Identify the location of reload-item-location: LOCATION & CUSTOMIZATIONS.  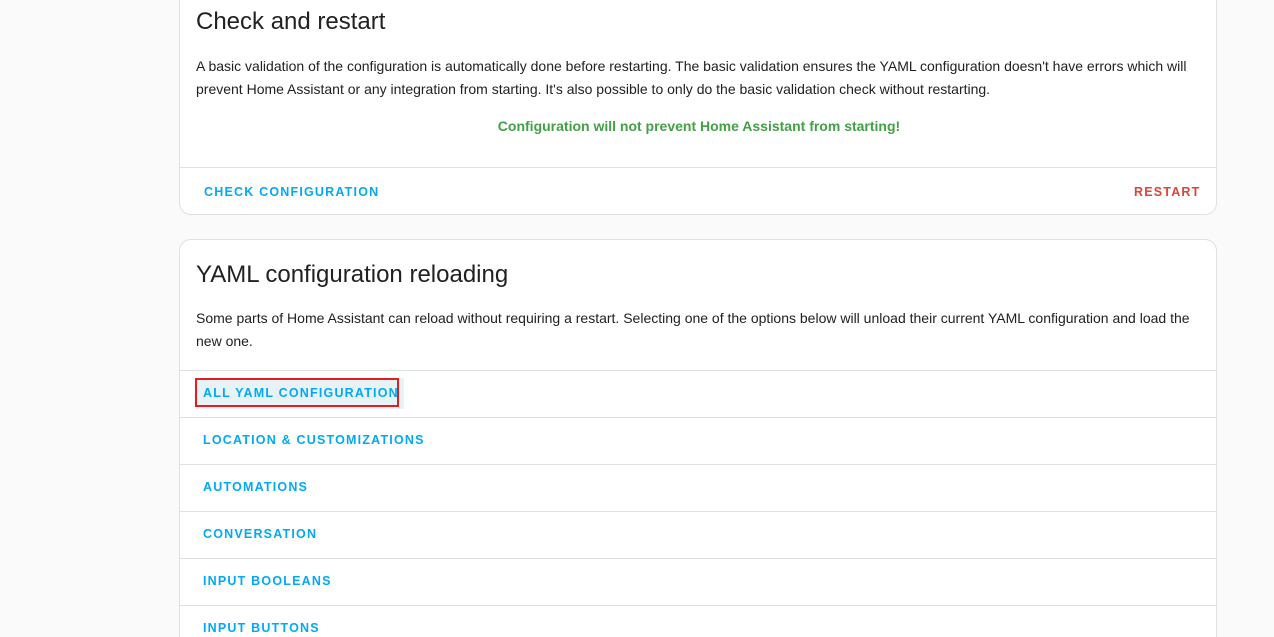
(698, 440).